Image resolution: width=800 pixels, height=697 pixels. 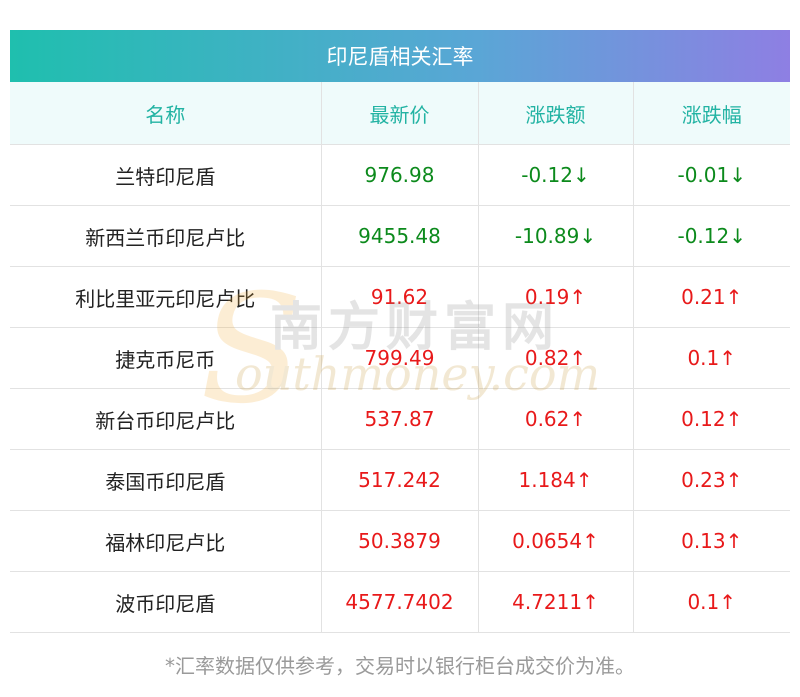 What do you see at coordinates (166, 541) in the screenshot?
I see `currency-name-cell: 福林印尼卢比` at bounding box center [166, 541].